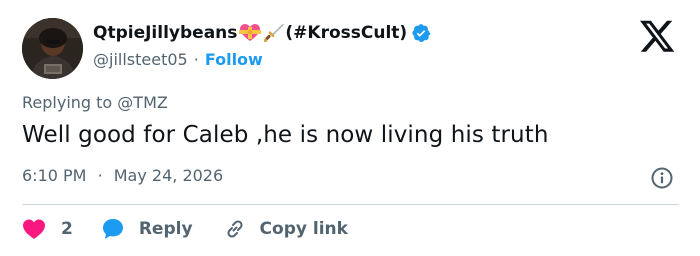  I want to click on heart-icon, so click(34, 229).